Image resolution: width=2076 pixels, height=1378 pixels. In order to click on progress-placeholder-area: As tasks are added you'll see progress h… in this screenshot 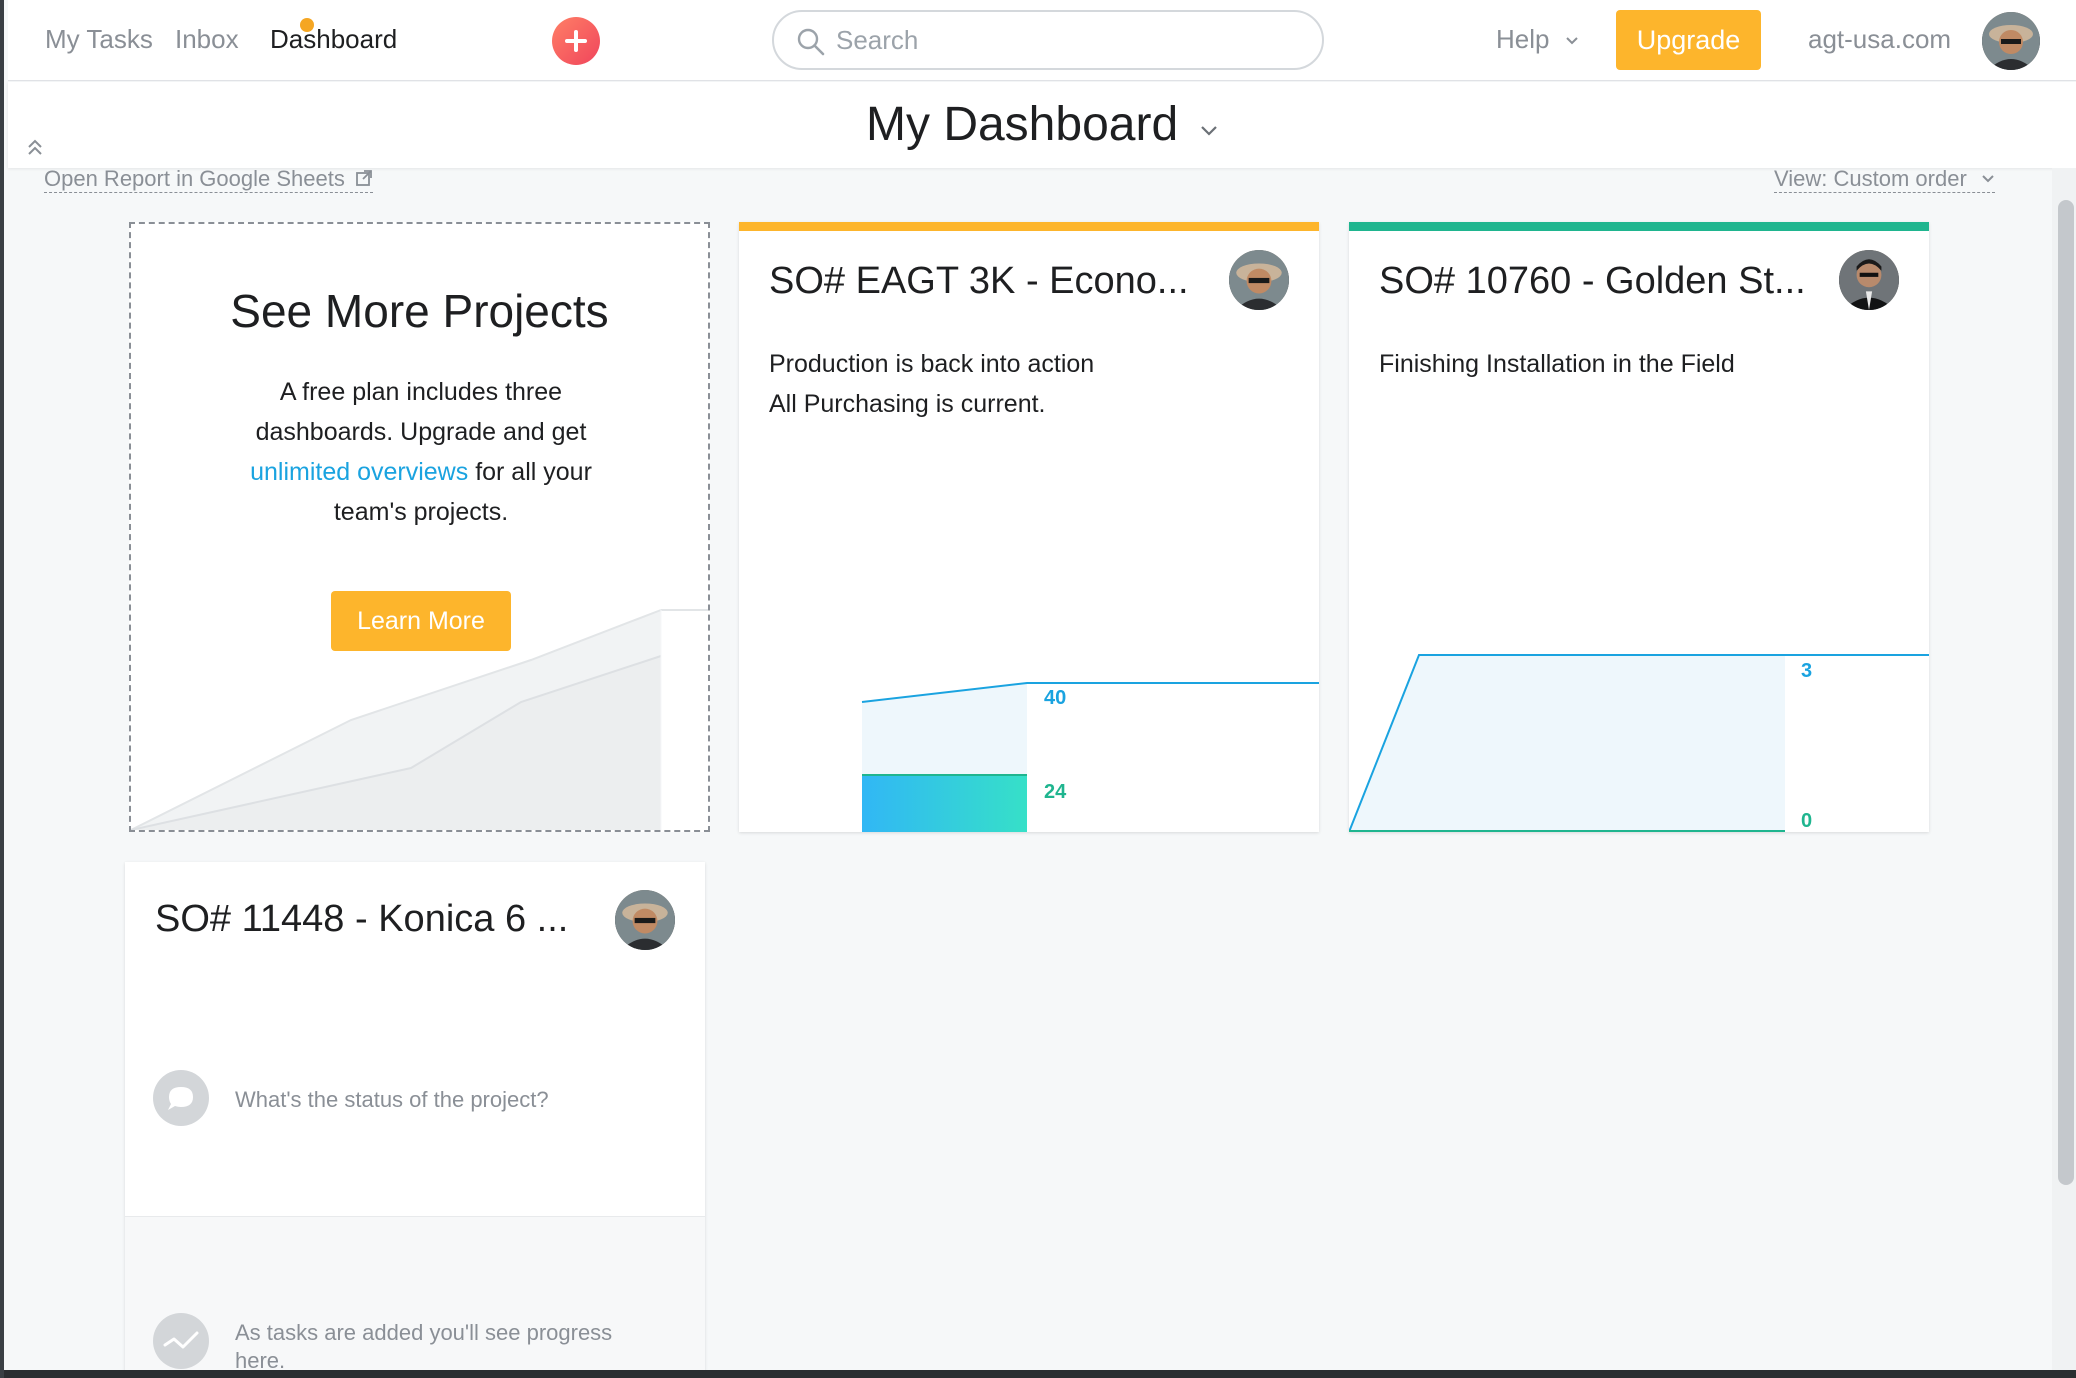, I will do `click(415, 1297)`.